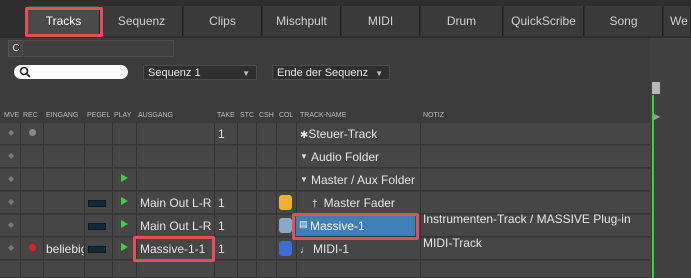 The height and width of the screenshot is (278, 691). What do you see at coordinates (462, 21) in the screenshot?
I see `tab-drum: Drum` at bounding box center [462, 21].